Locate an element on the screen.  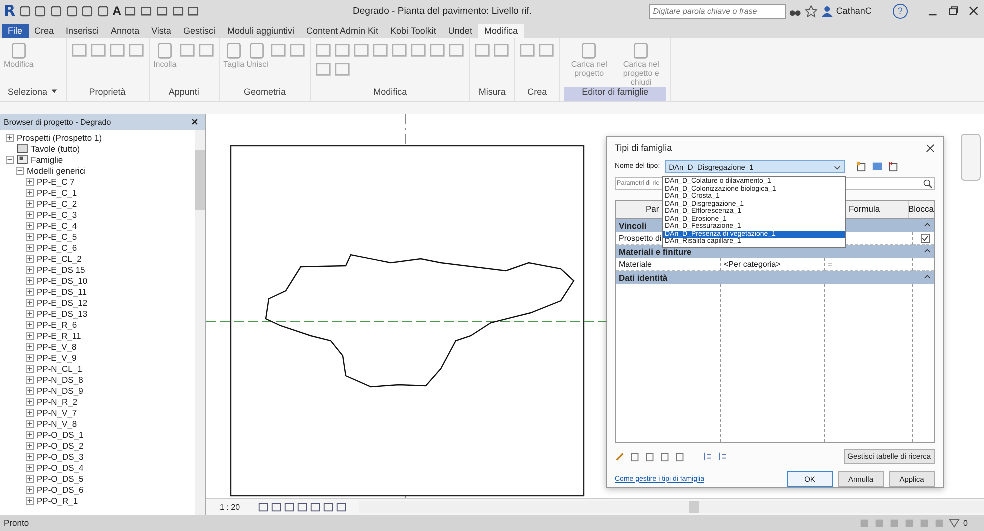
filter-count: 0 is located at coordinates (966, 523).